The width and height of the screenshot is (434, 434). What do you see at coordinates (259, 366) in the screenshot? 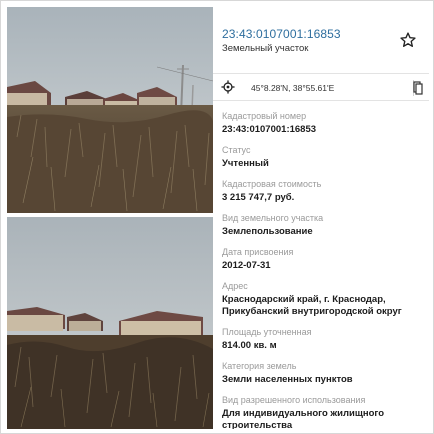
I see `field-label: Категория земель` at bounding box center [259, 366].